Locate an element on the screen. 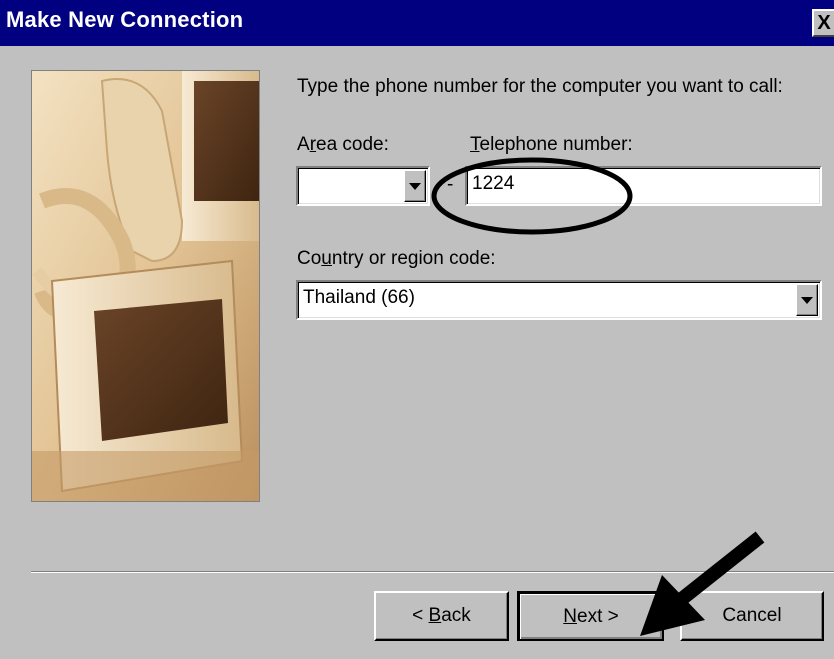  next-button: Next > is located at coordinates (590, 616).